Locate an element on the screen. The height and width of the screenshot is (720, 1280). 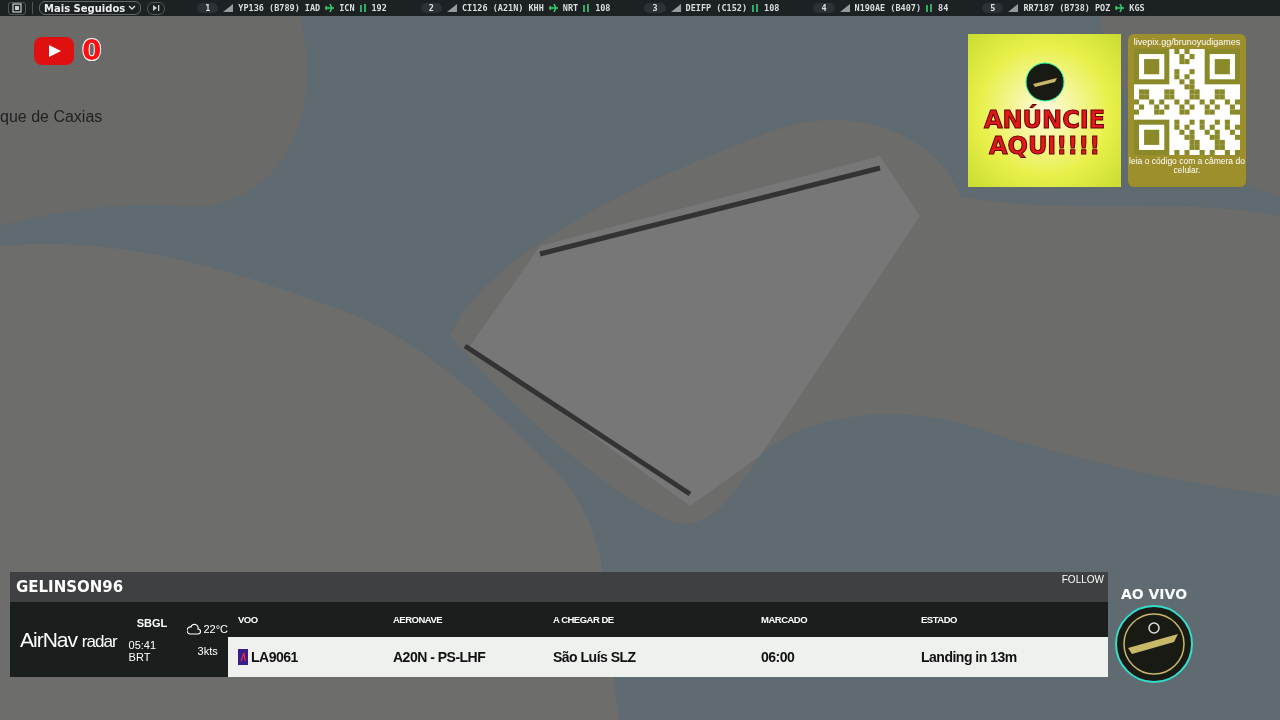
table-cell: A20N - PS-LHF is located at coordinates (439, 657).